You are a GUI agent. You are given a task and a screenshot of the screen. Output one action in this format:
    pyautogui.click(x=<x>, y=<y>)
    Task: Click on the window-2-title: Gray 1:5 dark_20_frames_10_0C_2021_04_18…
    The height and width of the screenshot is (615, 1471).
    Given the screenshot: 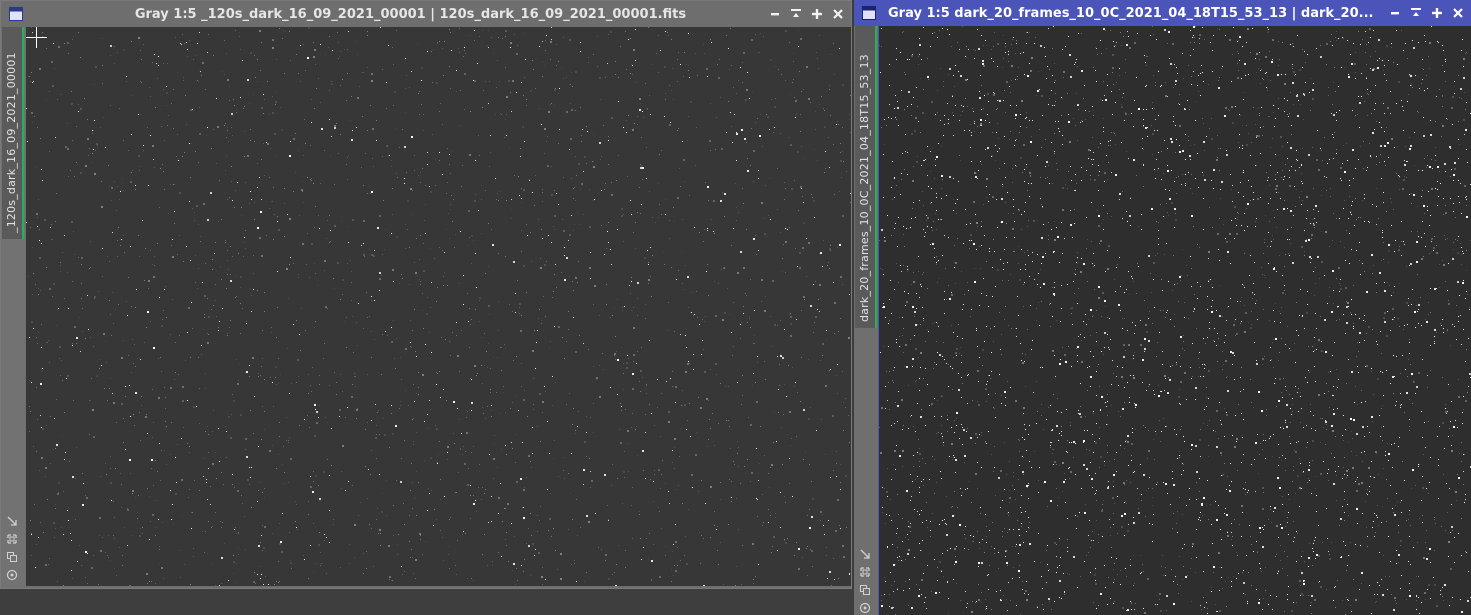 What is the action you would take?
    pyautogui.click(x=1131, y=13)
    